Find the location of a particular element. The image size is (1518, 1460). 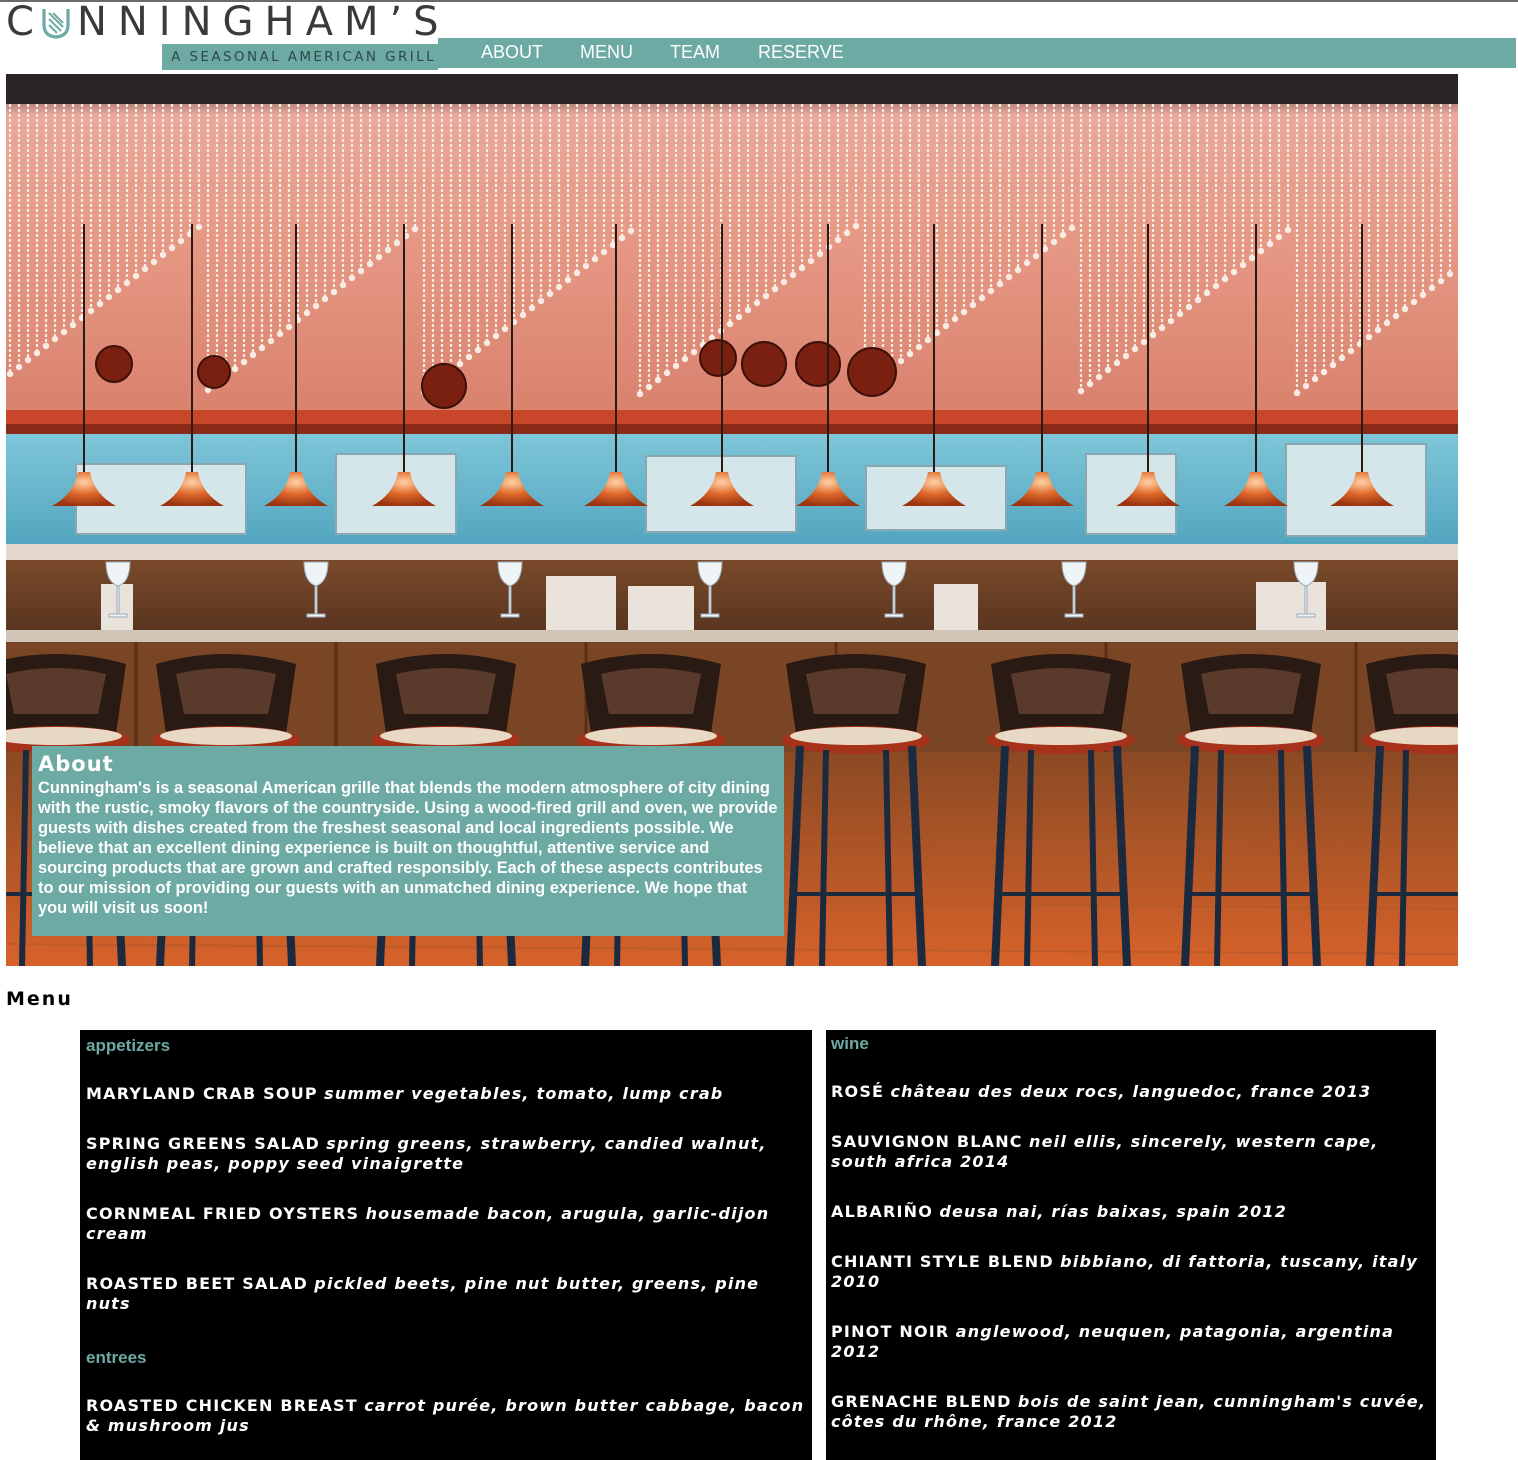

menu-item-name: ROASTED BEET SALAD is located at coordinates (197, 1283).